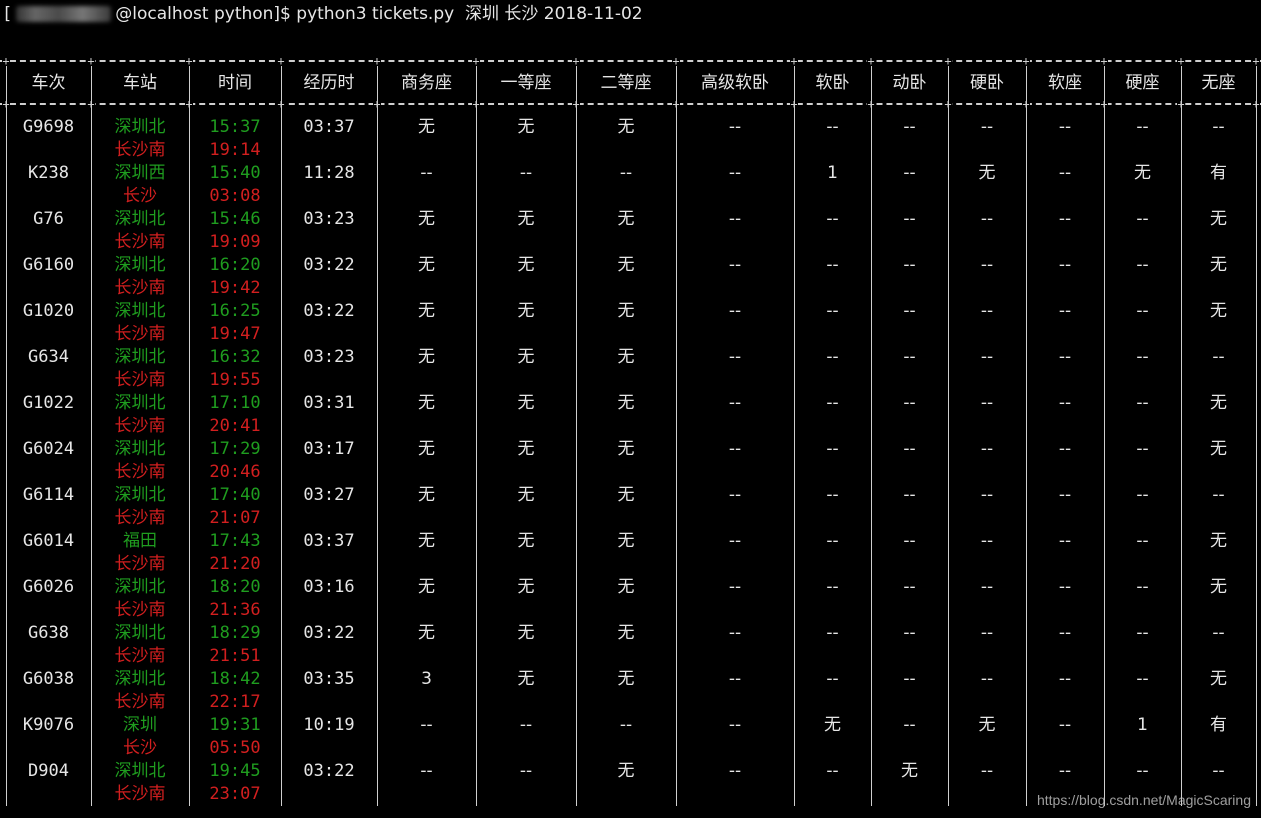  I want to click on train-number: G6160, so click(48, 265).